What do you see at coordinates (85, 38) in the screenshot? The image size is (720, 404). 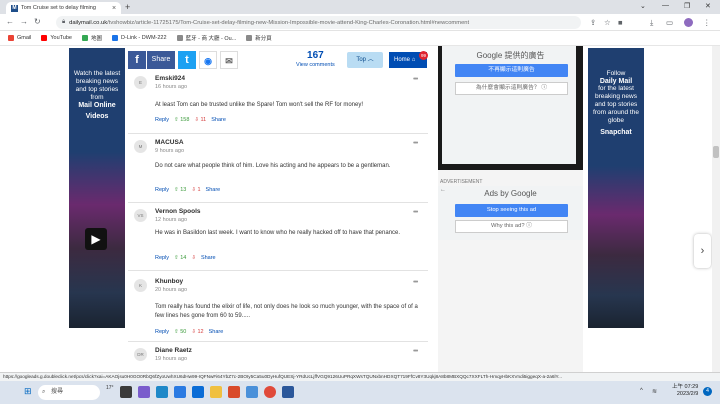 I see `maps-icon` at bounding box center [85, 38].